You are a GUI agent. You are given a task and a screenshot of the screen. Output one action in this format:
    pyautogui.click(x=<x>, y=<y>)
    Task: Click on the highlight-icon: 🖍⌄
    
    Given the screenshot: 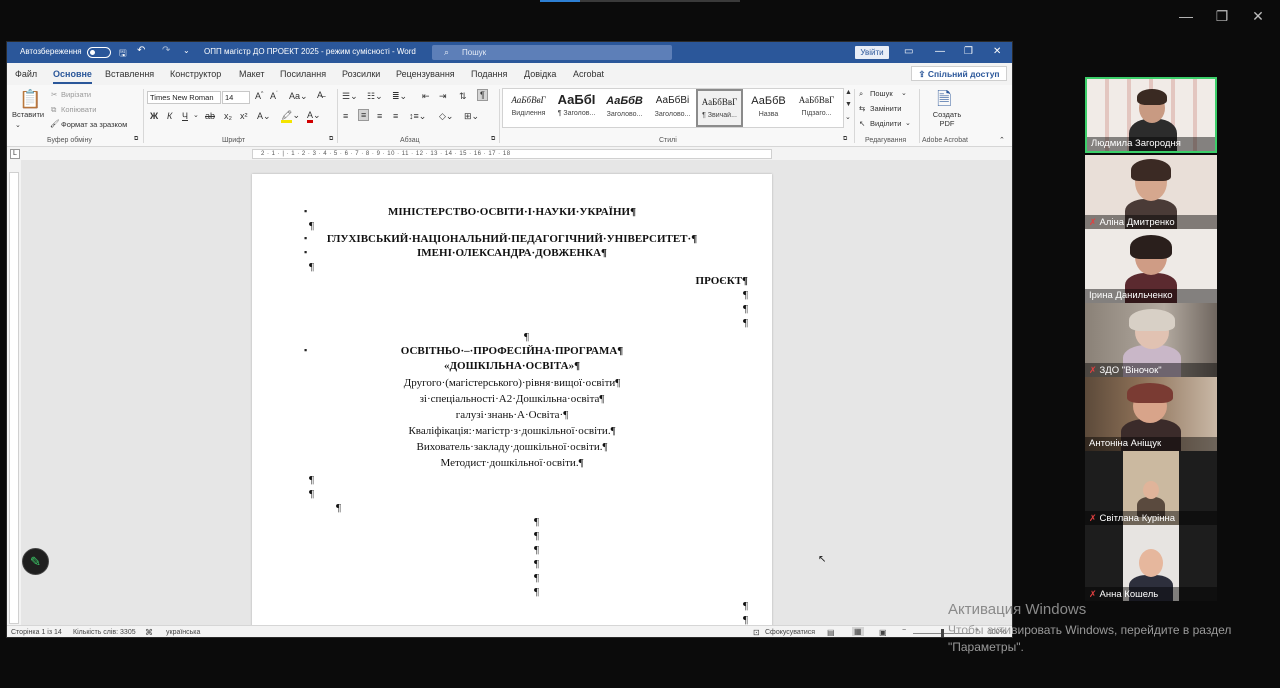 What is the action you would take?
    pyautogui.click(x=290, y=116)
    